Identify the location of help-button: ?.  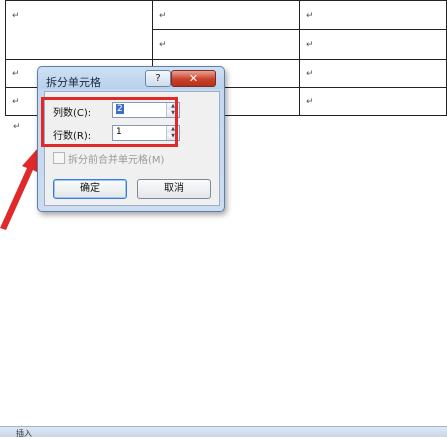
(158, 78).